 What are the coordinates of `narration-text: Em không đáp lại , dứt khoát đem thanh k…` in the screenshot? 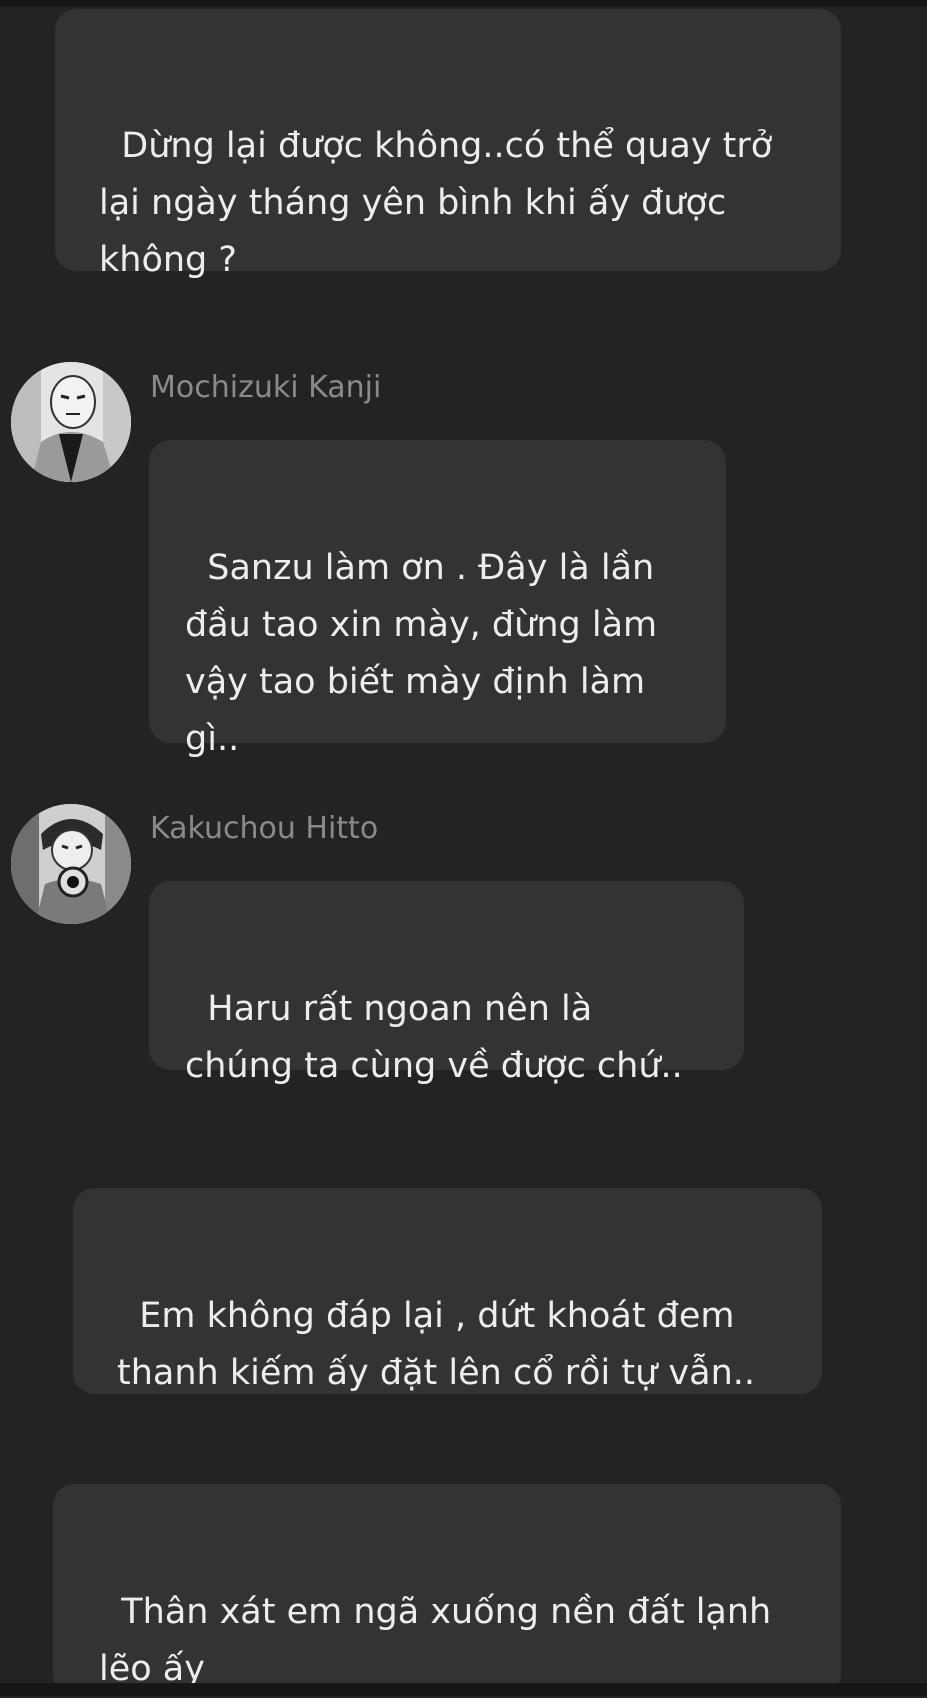 It's located at (436, 1344).